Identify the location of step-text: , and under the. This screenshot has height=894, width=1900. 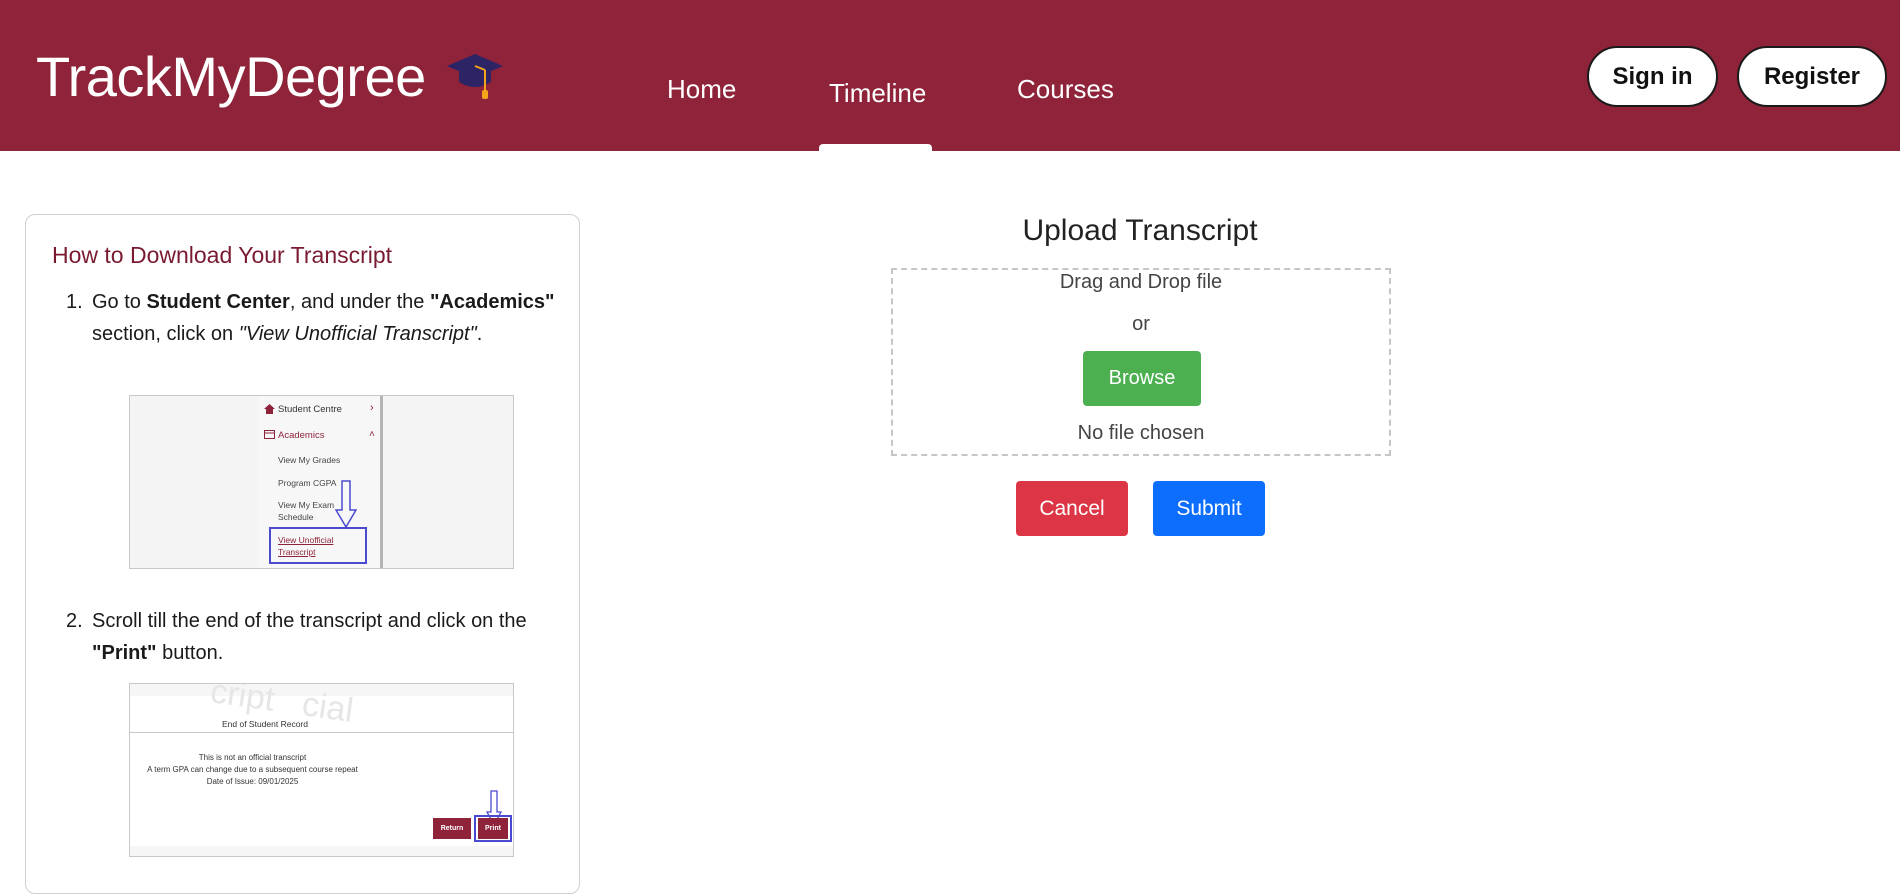
(359, 302).